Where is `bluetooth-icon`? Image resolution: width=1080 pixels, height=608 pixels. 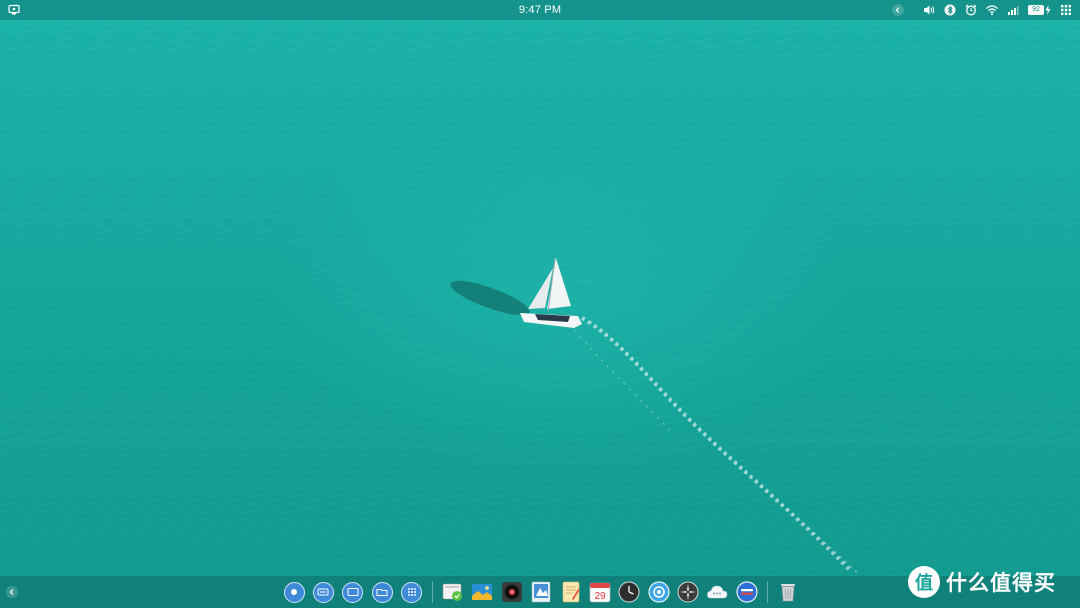 bluetooth-icon is located at coordinates (950, 10).